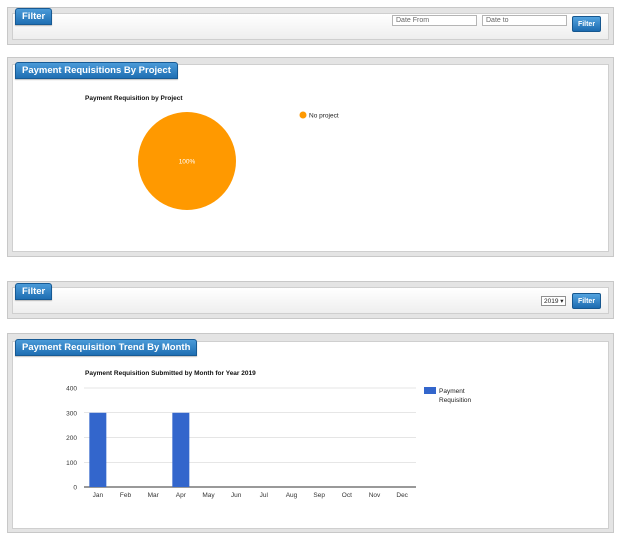 The image size is (627, 544). Describe the element at coordinates (181, 495) in the screenshot. I see `x-tick-label: Apr` at that location.